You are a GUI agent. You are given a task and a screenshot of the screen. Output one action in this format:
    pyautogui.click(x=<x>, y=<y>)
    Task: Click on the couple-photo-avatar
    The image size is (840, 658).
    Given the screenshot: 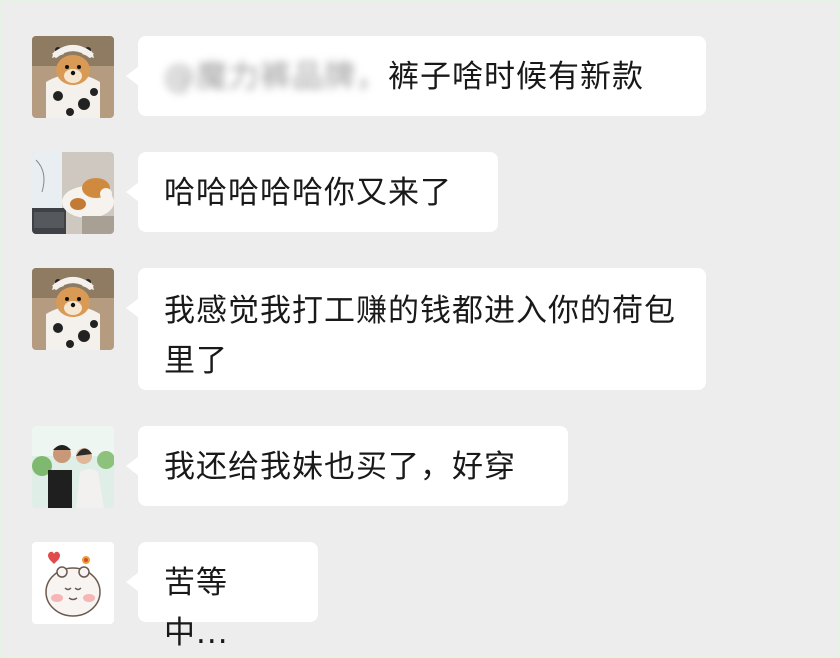 What is the action you would take?
    pyautogui.click(x=73, y=467)
    